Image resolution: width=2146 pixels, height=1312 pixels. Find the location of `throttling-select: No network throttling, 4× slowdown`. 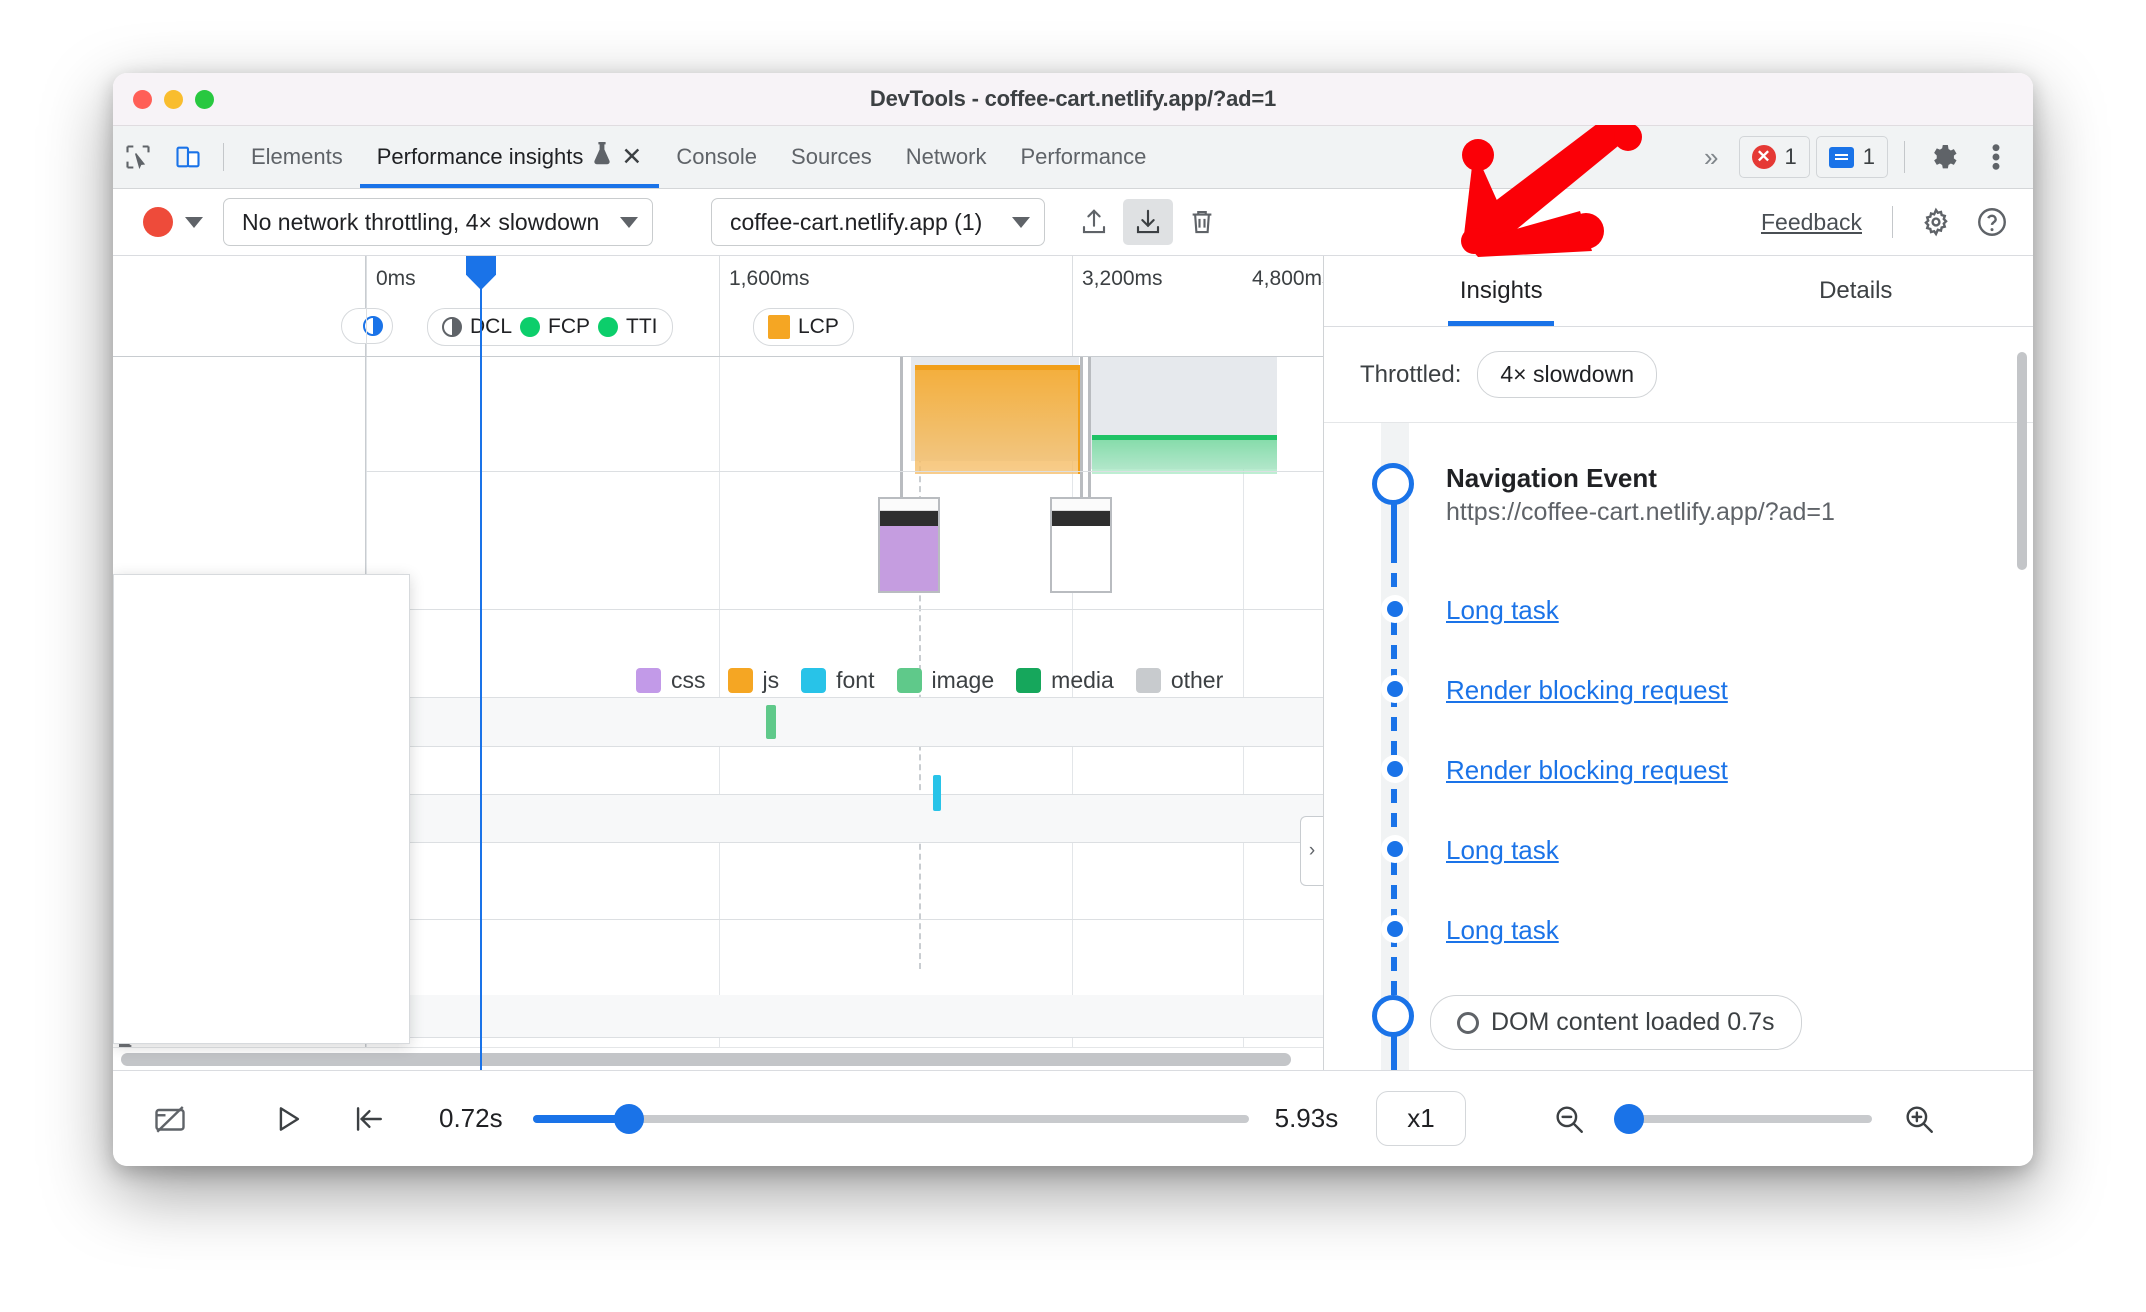

throttling-select: No network throttling, 4× slowdown is located at coordinates (438, 222).